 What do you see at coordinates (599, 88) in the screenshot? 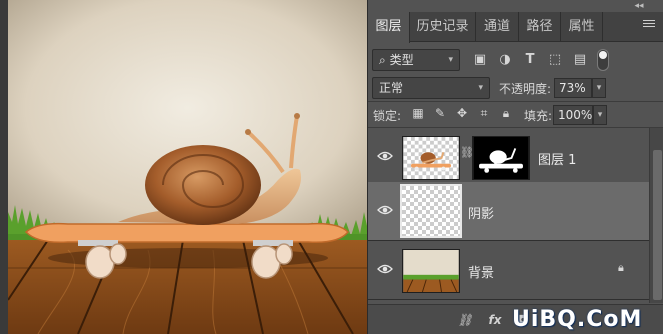
I see `opacity-slider-toggle: ▾` at bounding box center [599, 88].